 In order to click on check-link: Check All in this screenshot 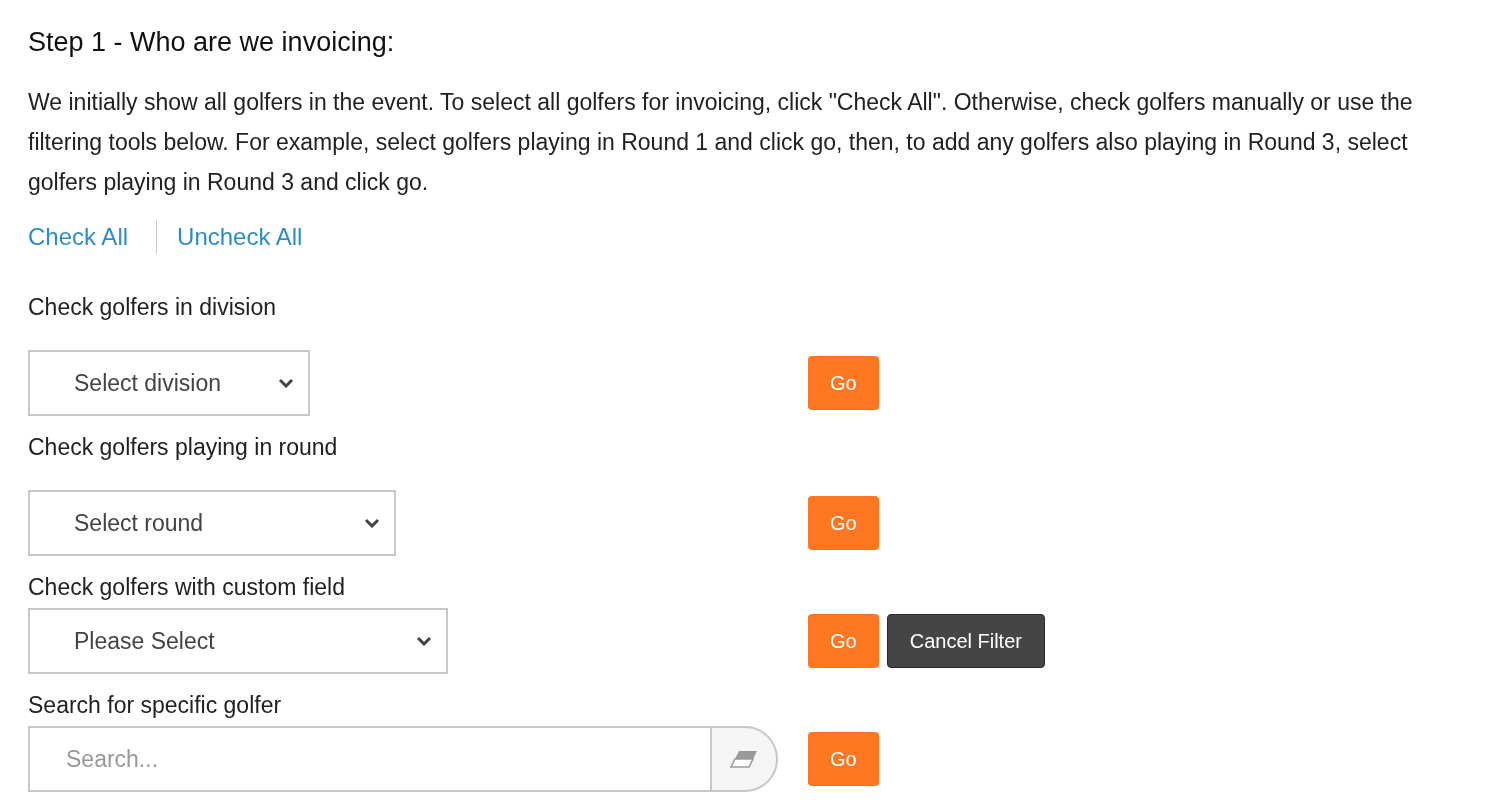, I will do `click(92, 237)`.